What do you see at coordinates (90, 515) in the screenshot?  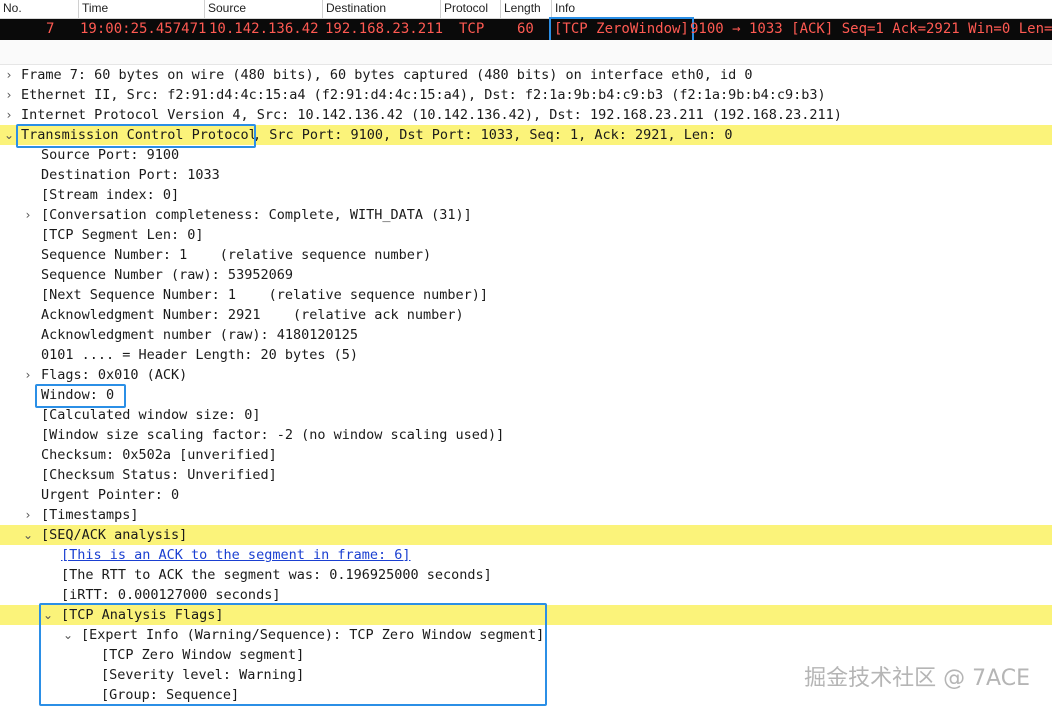 I see `tree-label: [Timestamps]` at bounding box center [90, 515].